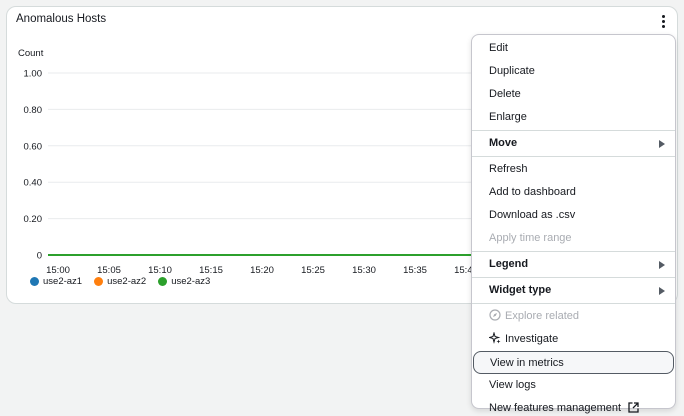  I want to click on external-link-icon, so click(633, 407).